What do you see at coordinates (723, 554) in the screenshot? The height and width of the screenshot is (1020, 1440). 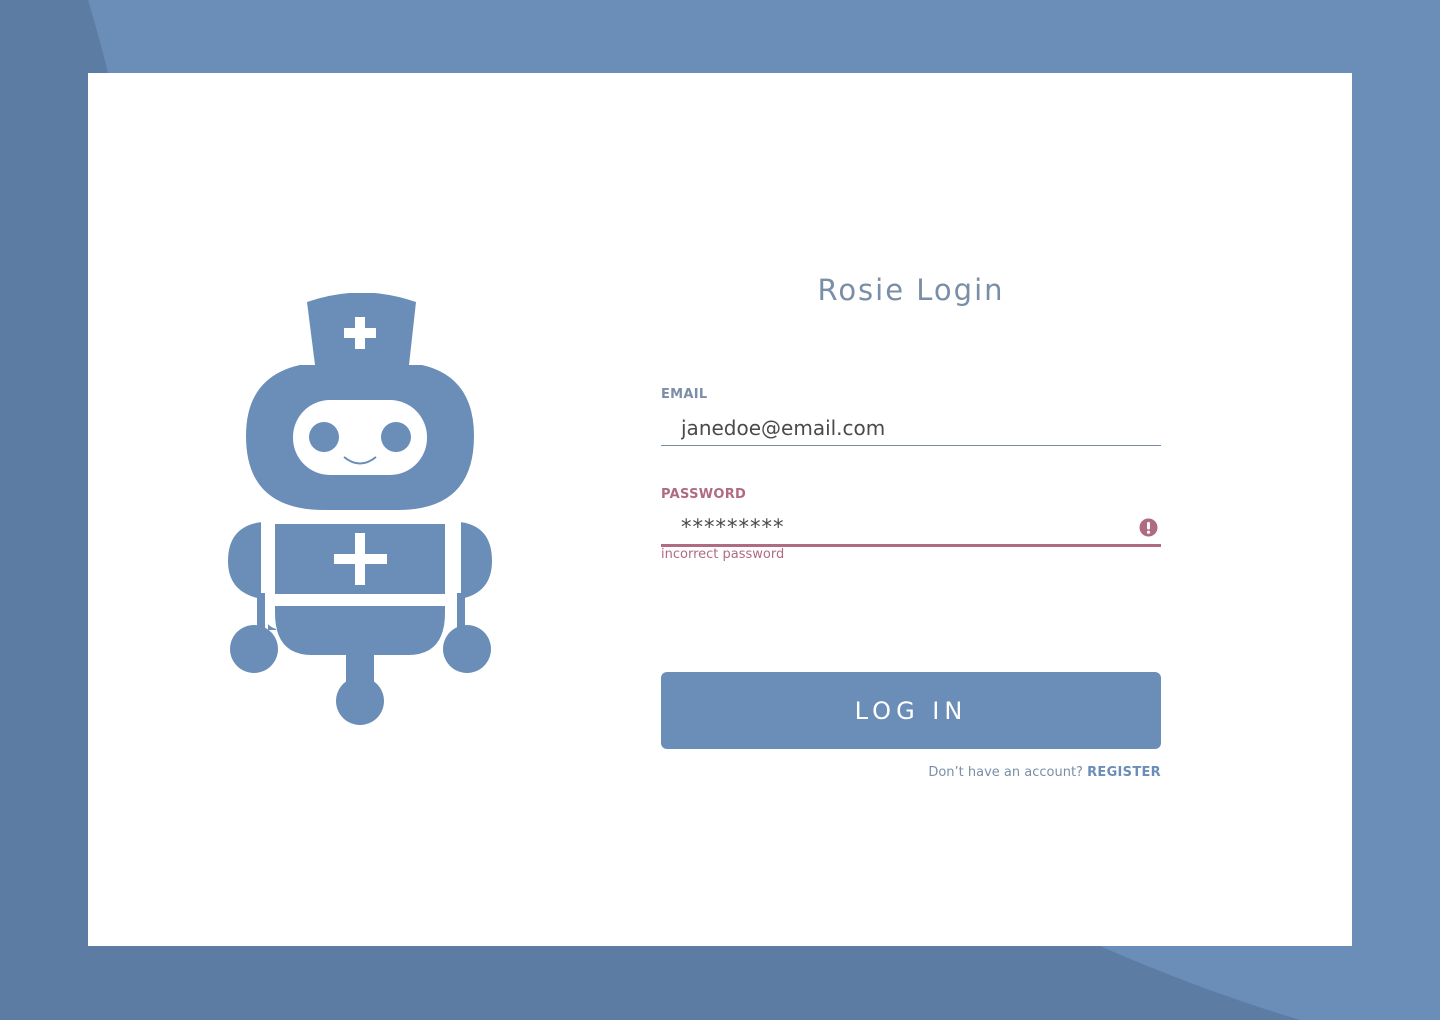 I see `password-error-message: incorrect password` at bounding box center [723, 554].